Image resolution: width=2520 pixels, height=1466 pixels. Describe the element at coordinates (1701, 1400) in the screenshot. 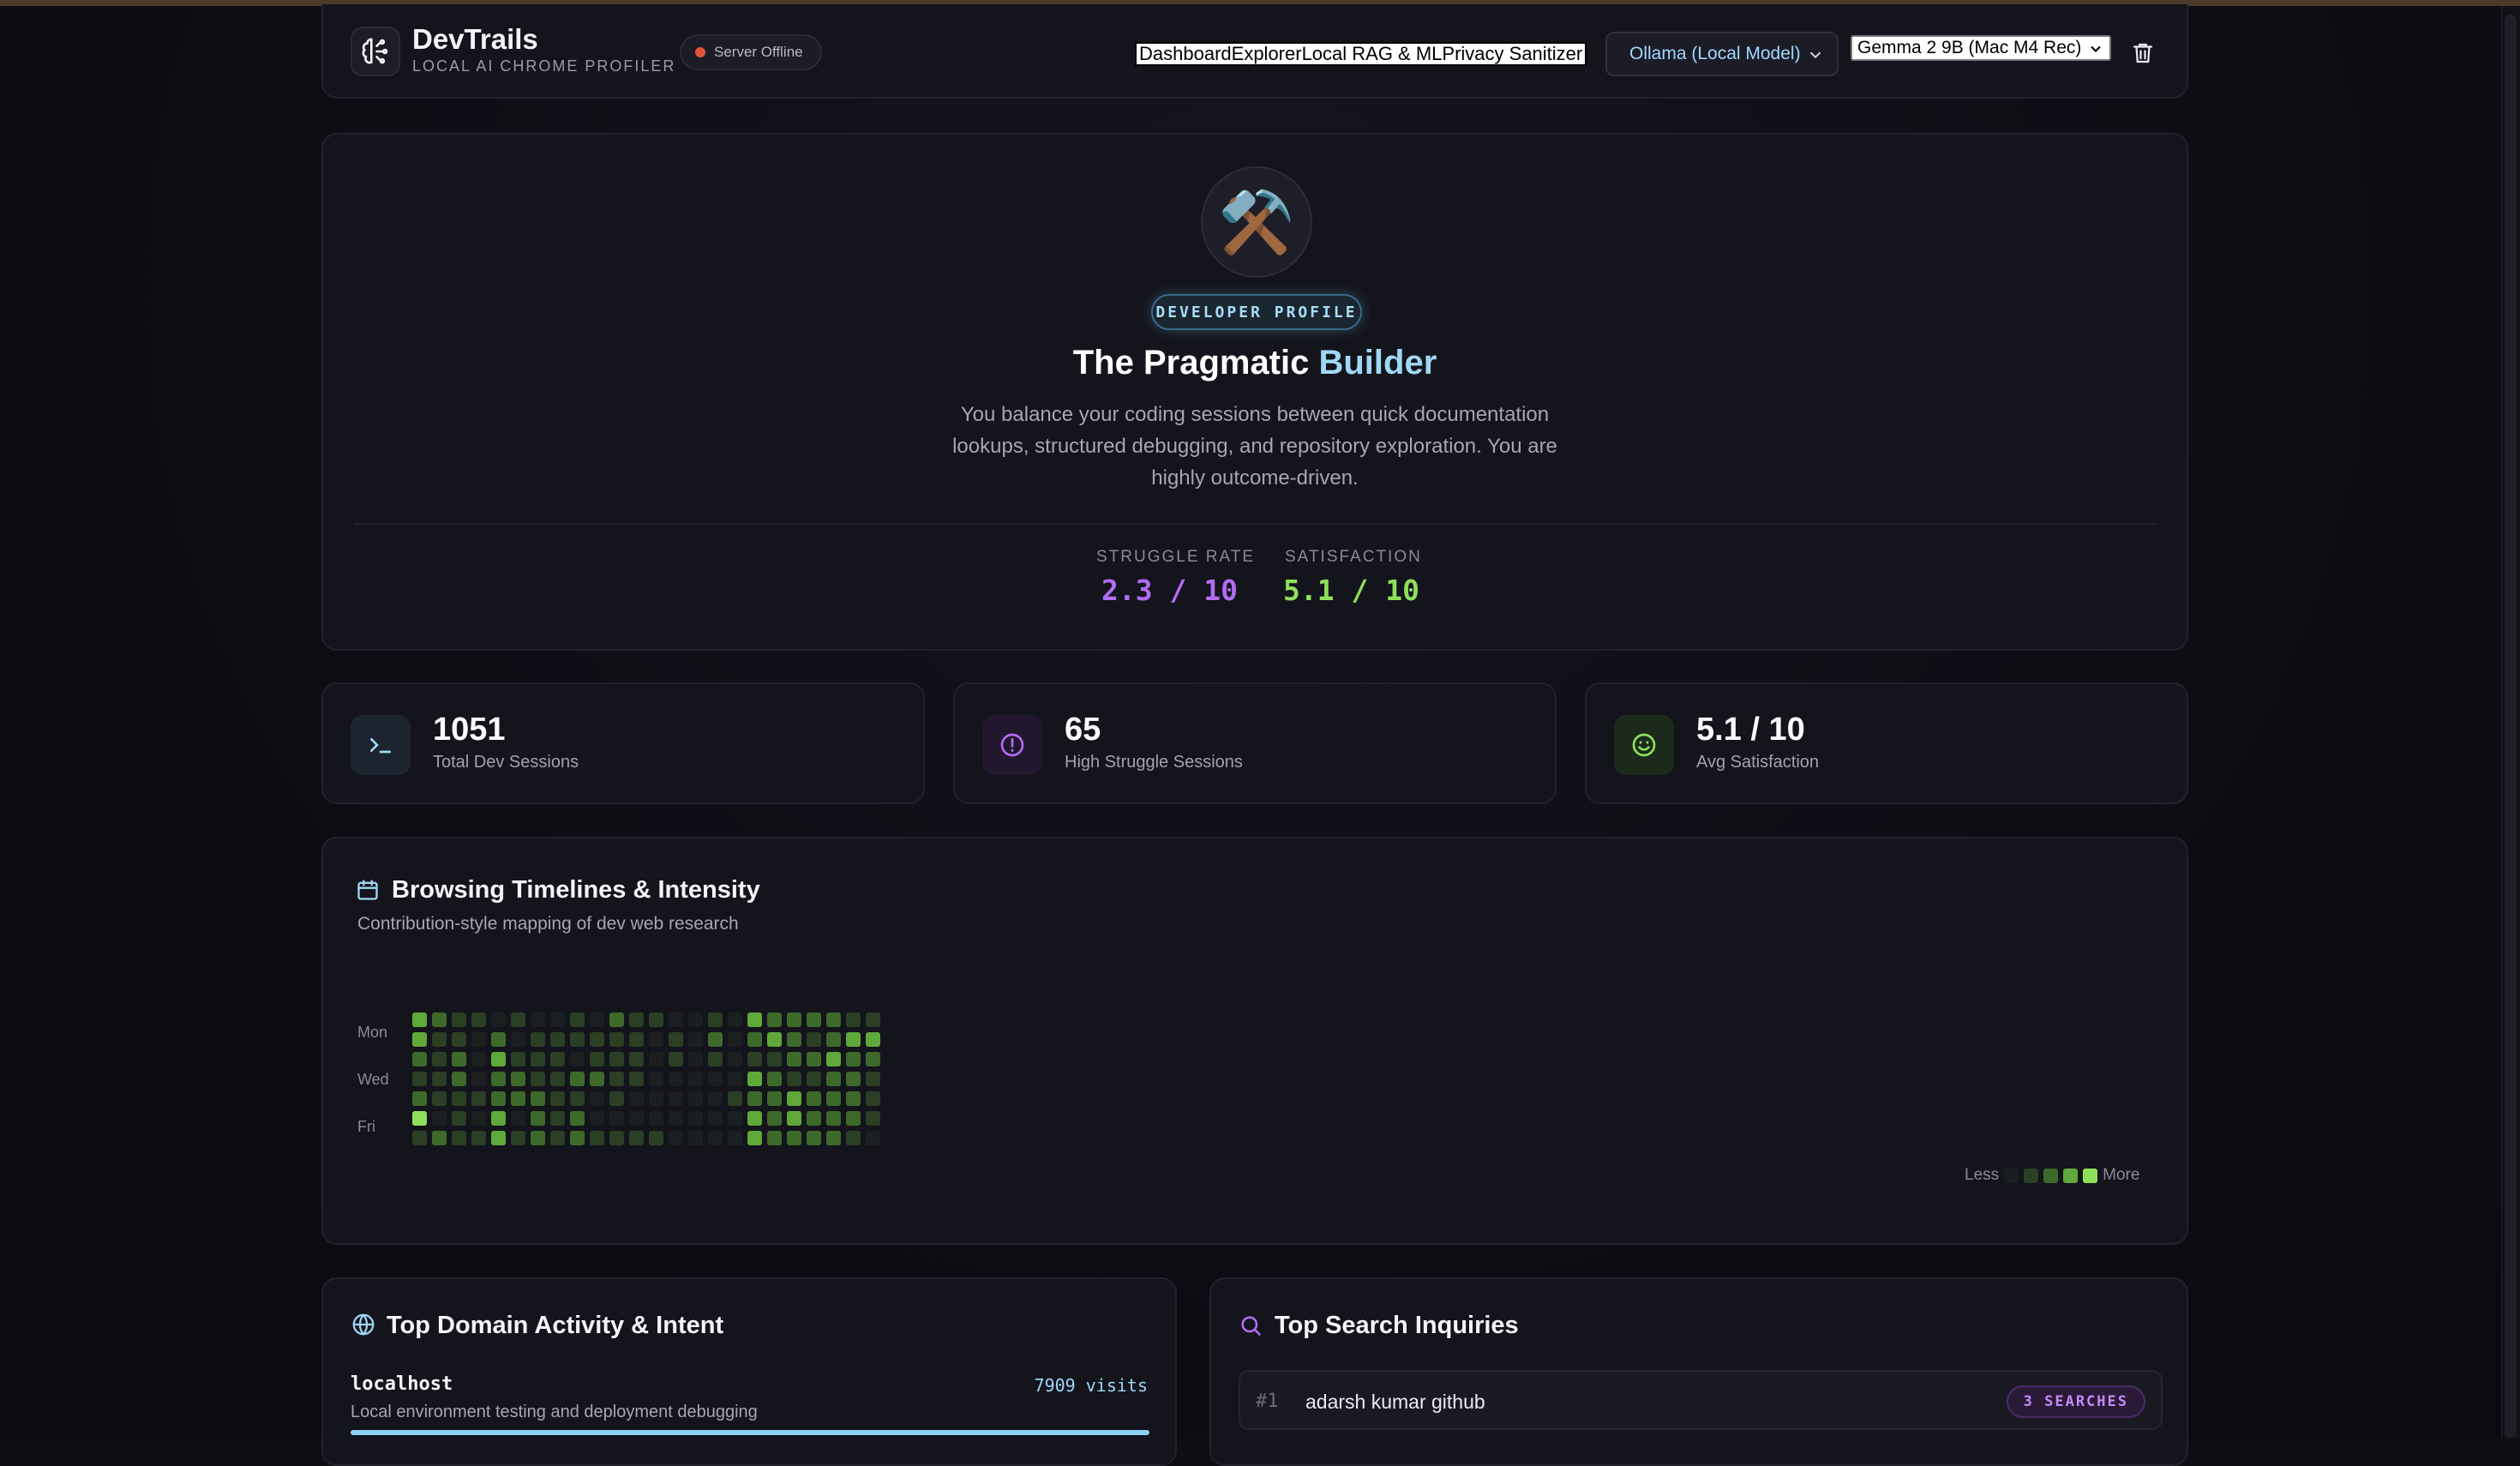

I see `search-row: #1 adarsh kumar github 3 SEARCHES` at that location.